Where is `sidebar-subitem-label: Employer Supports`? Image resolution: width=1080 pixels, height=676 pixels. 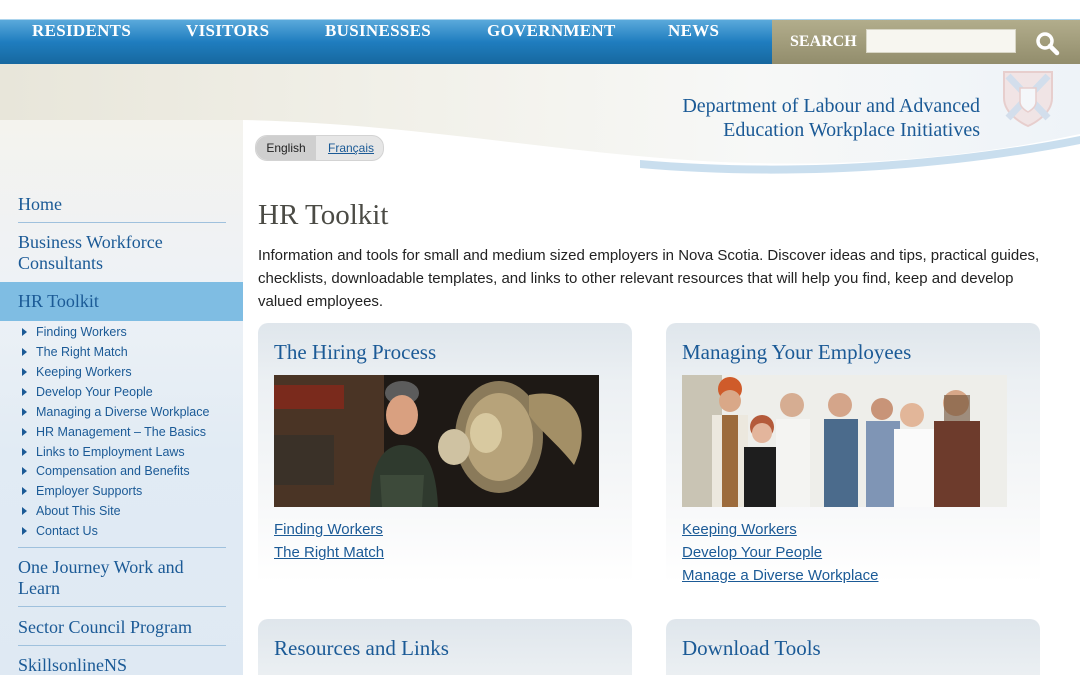
sidebar-subitem-label: Employer Supports is located at coordinates (89, 491).